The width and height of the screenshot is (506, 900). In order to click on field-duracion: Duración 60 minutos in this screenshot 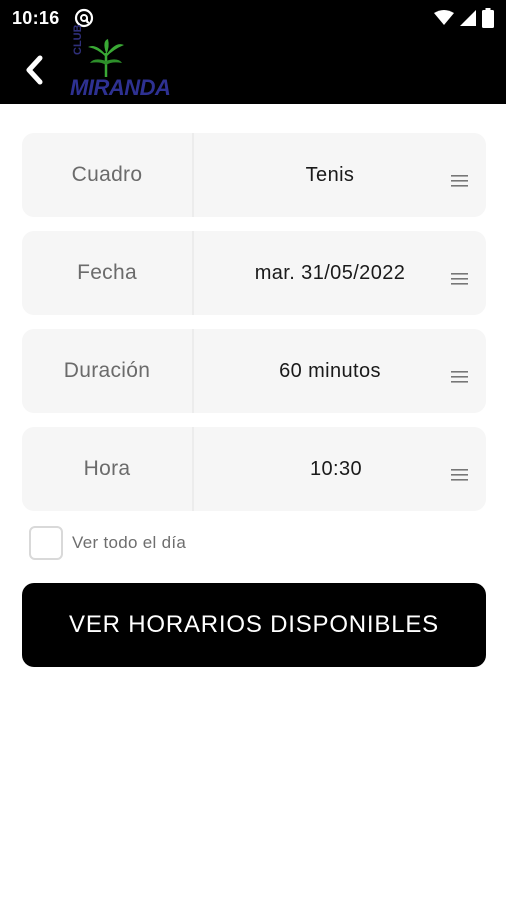, I will do `click(254, 371)`.